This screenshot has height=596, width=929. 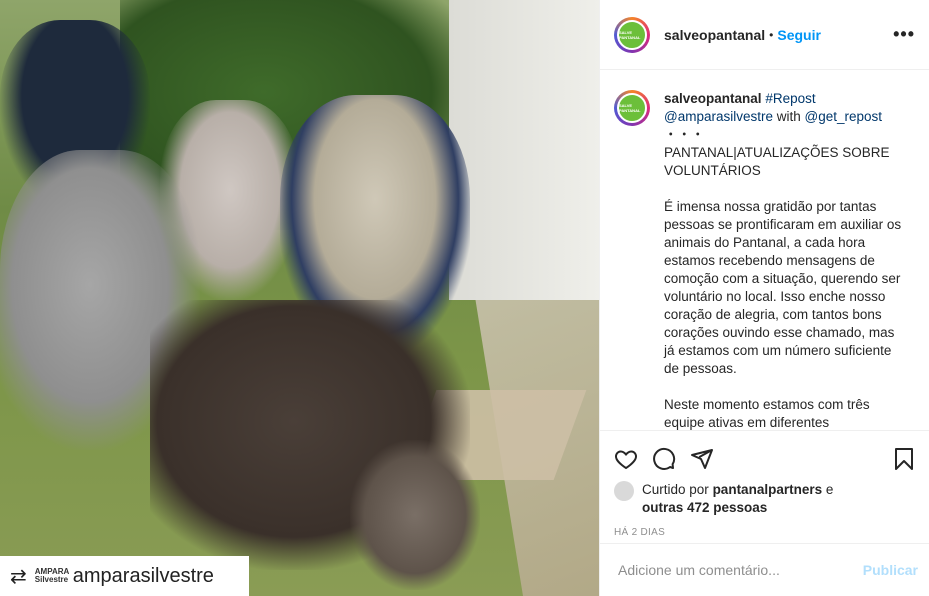 What do you see at coordinates (714, 35) in the screenshot?
I see `header-username: salveopantanal` at bounding box center [714, 35].